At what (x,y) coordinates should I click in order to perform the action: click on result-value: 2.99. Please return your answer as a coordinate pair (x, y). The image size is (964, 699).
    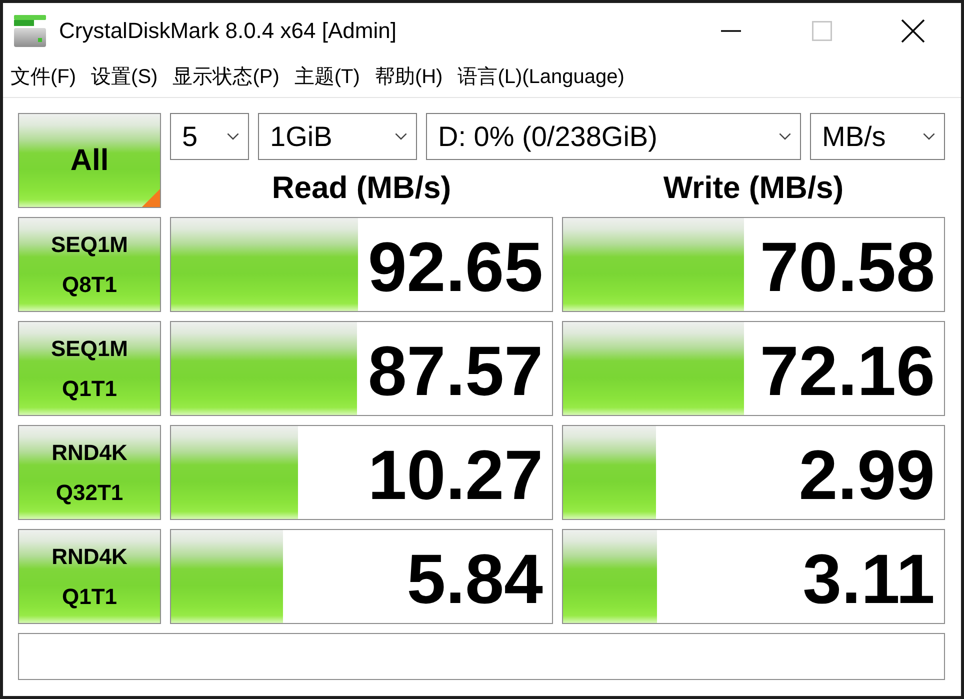
    Looking at the image, I should click on (866, 475).